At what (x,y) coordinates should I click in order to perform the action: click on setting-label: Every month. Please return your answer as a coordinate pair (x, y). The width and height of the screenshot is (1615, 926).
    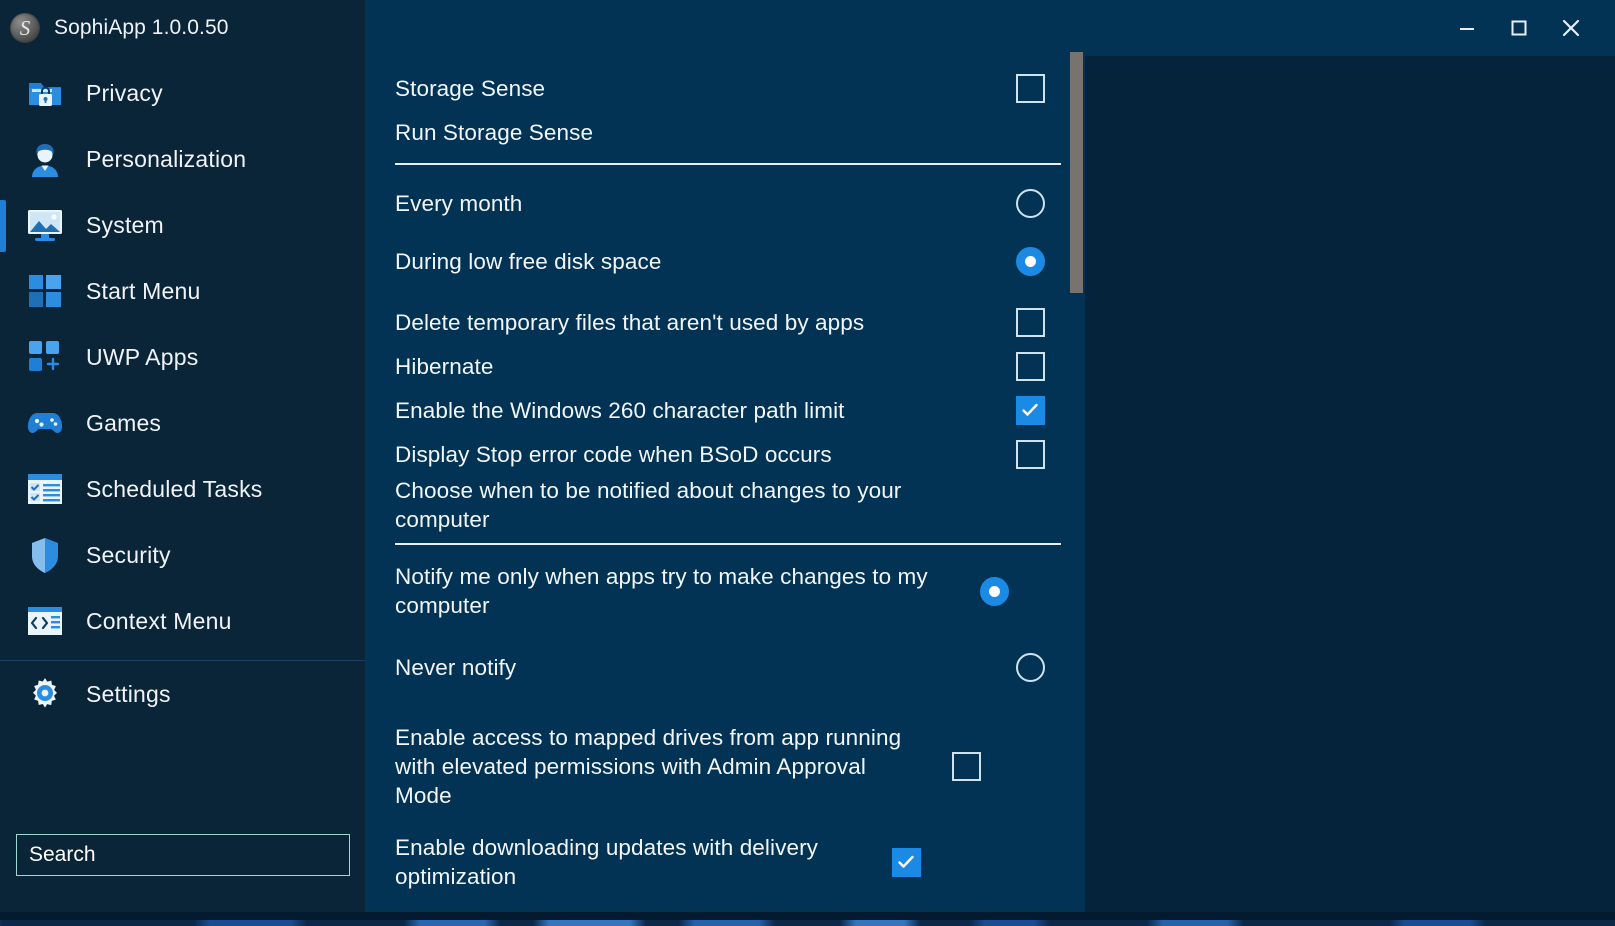
    Looking at the image, I should click on (459, 203).